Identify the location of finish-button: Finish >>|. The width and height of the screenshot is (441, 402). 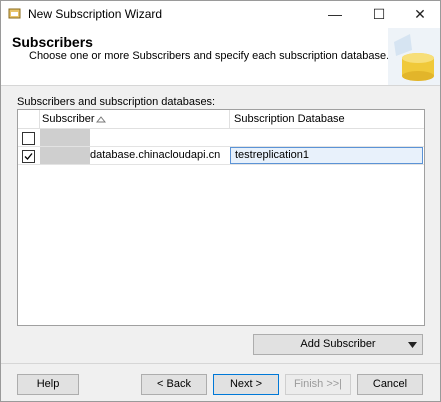
(318, 384).